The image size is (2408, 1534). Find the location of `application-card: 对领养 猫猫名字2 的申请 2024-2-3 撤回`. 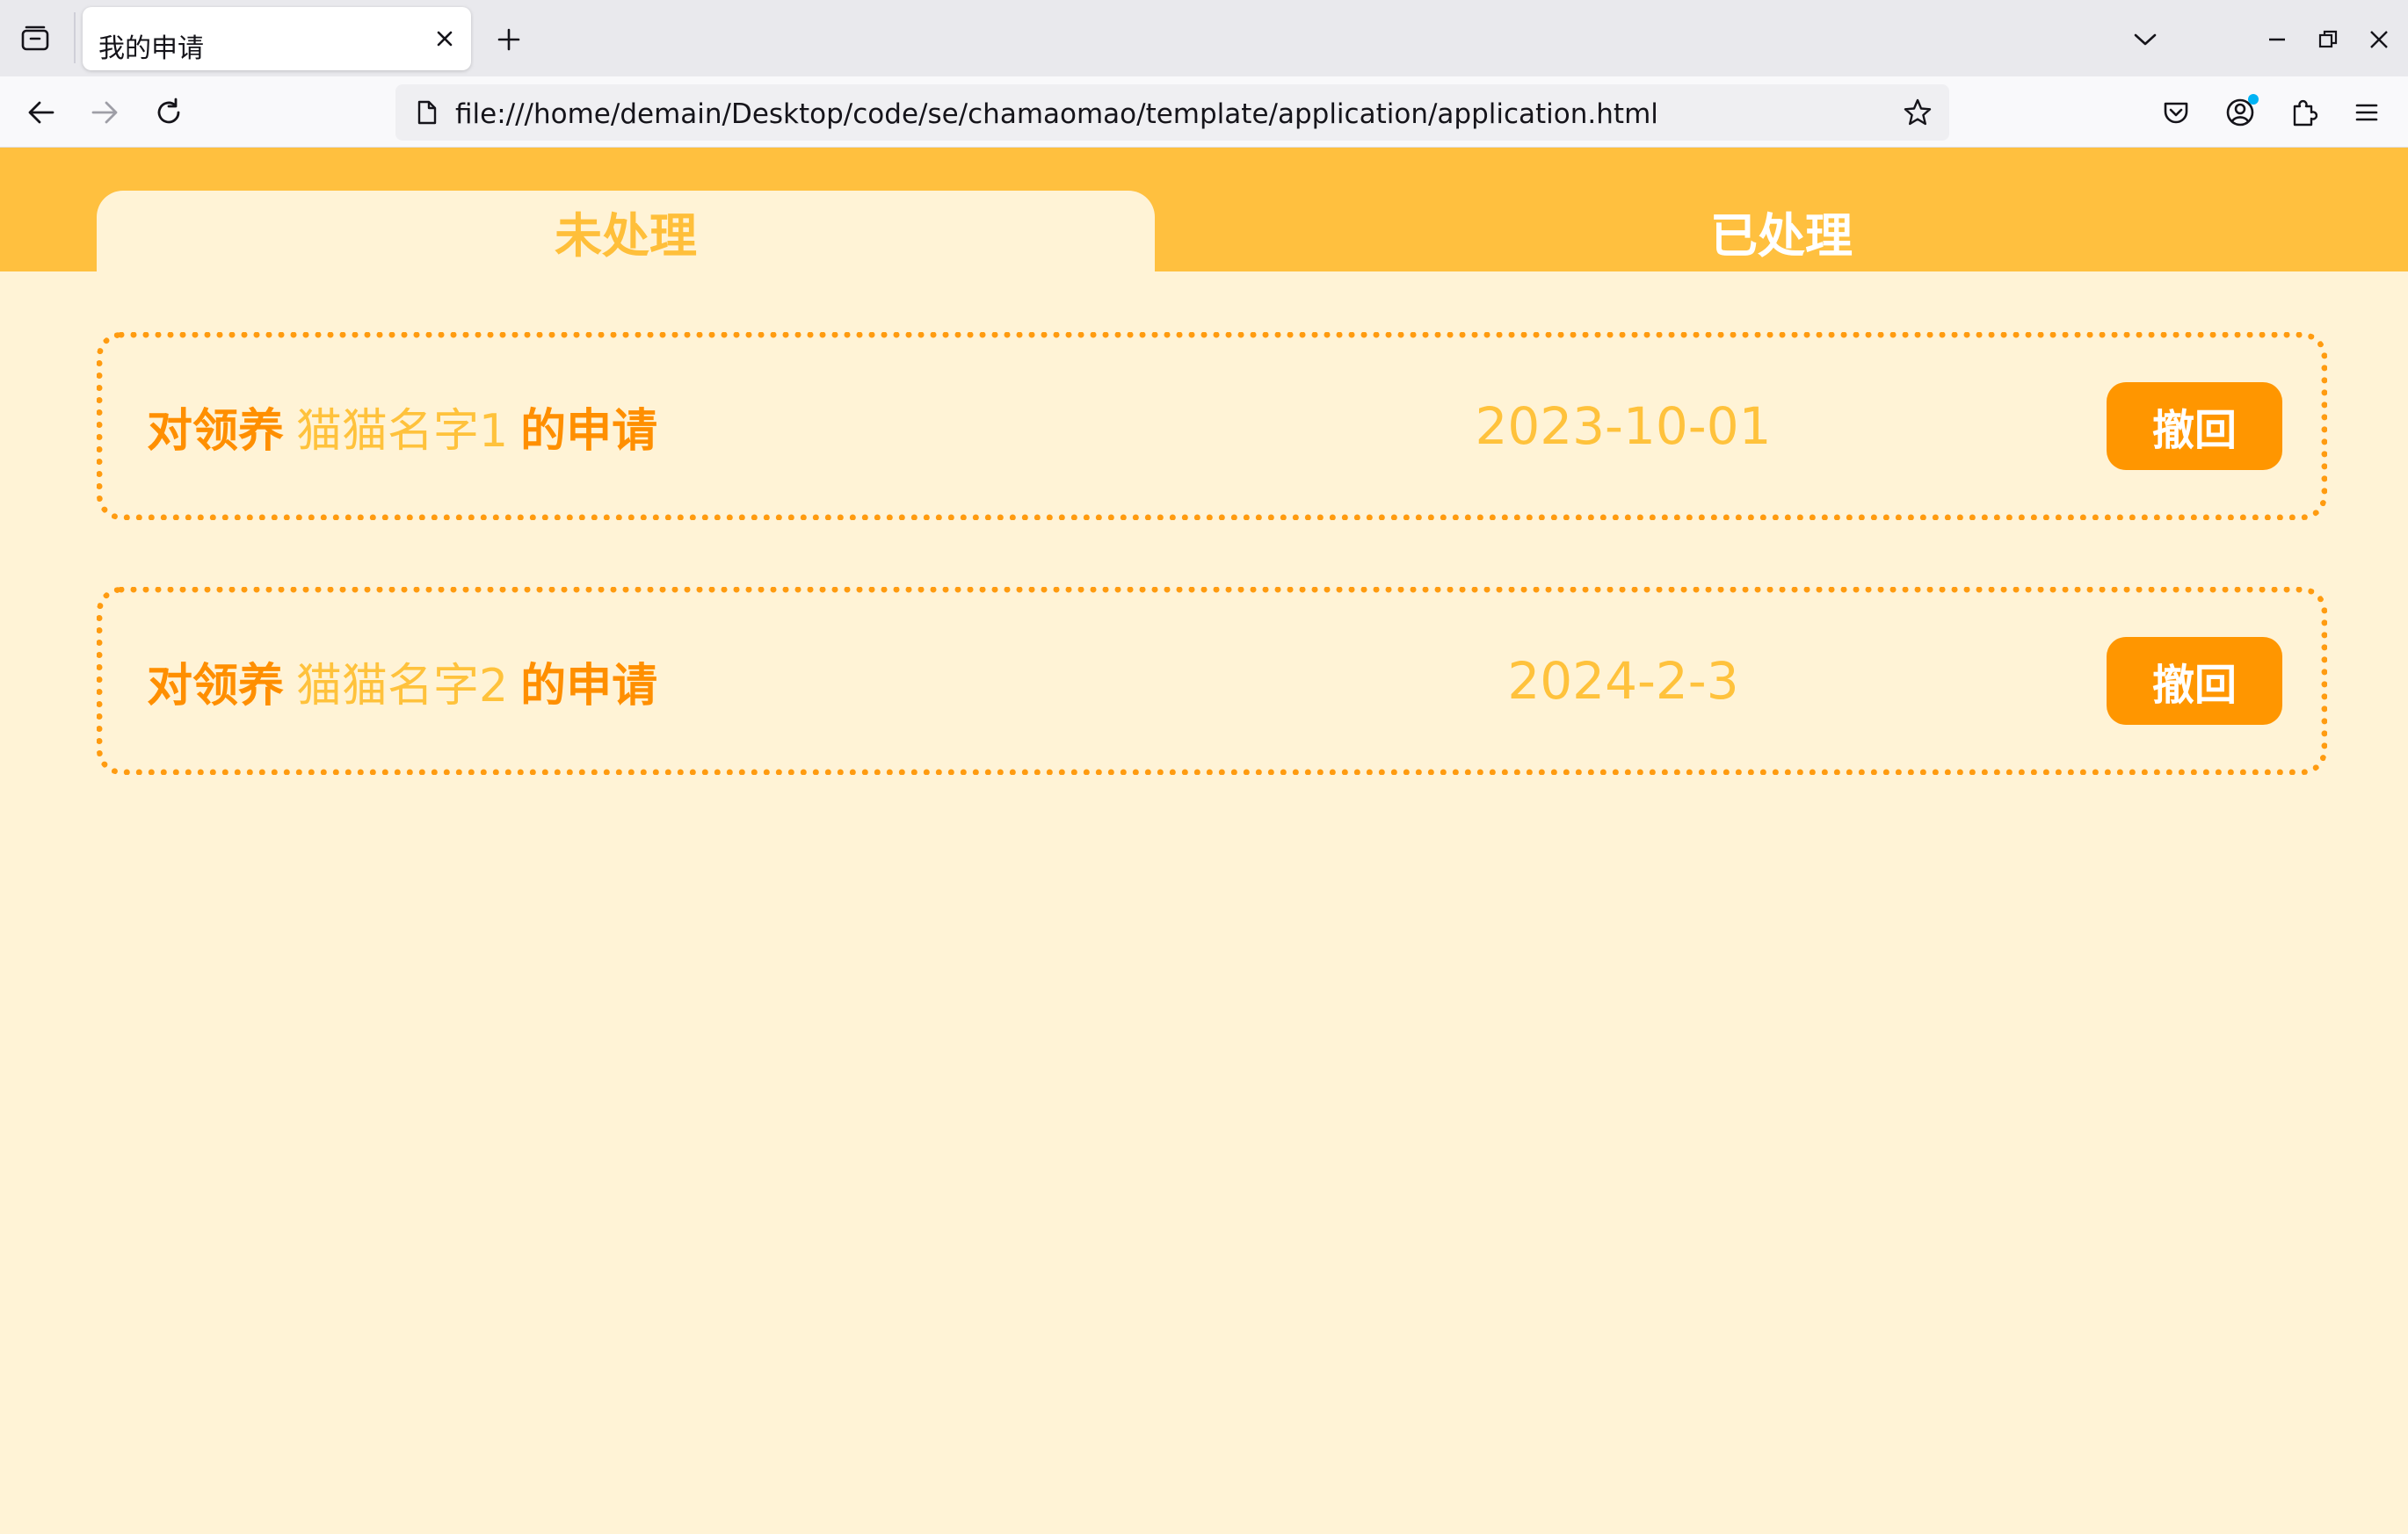

application-card: 对领养 猫猫名字2 的申请 2024-2-3 撤回 is located at coordinates (1212, 681).